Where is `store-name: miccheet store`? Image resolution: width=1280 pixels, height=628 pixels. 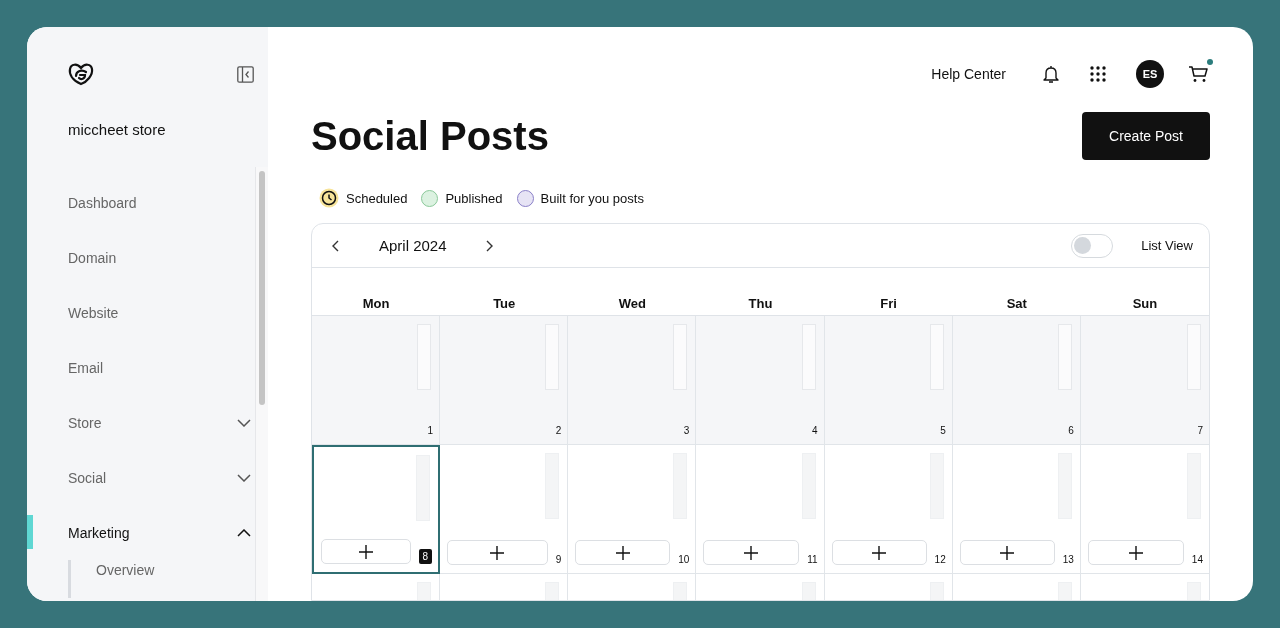 store-name: miccheet store is located at coordinates (117, 129).